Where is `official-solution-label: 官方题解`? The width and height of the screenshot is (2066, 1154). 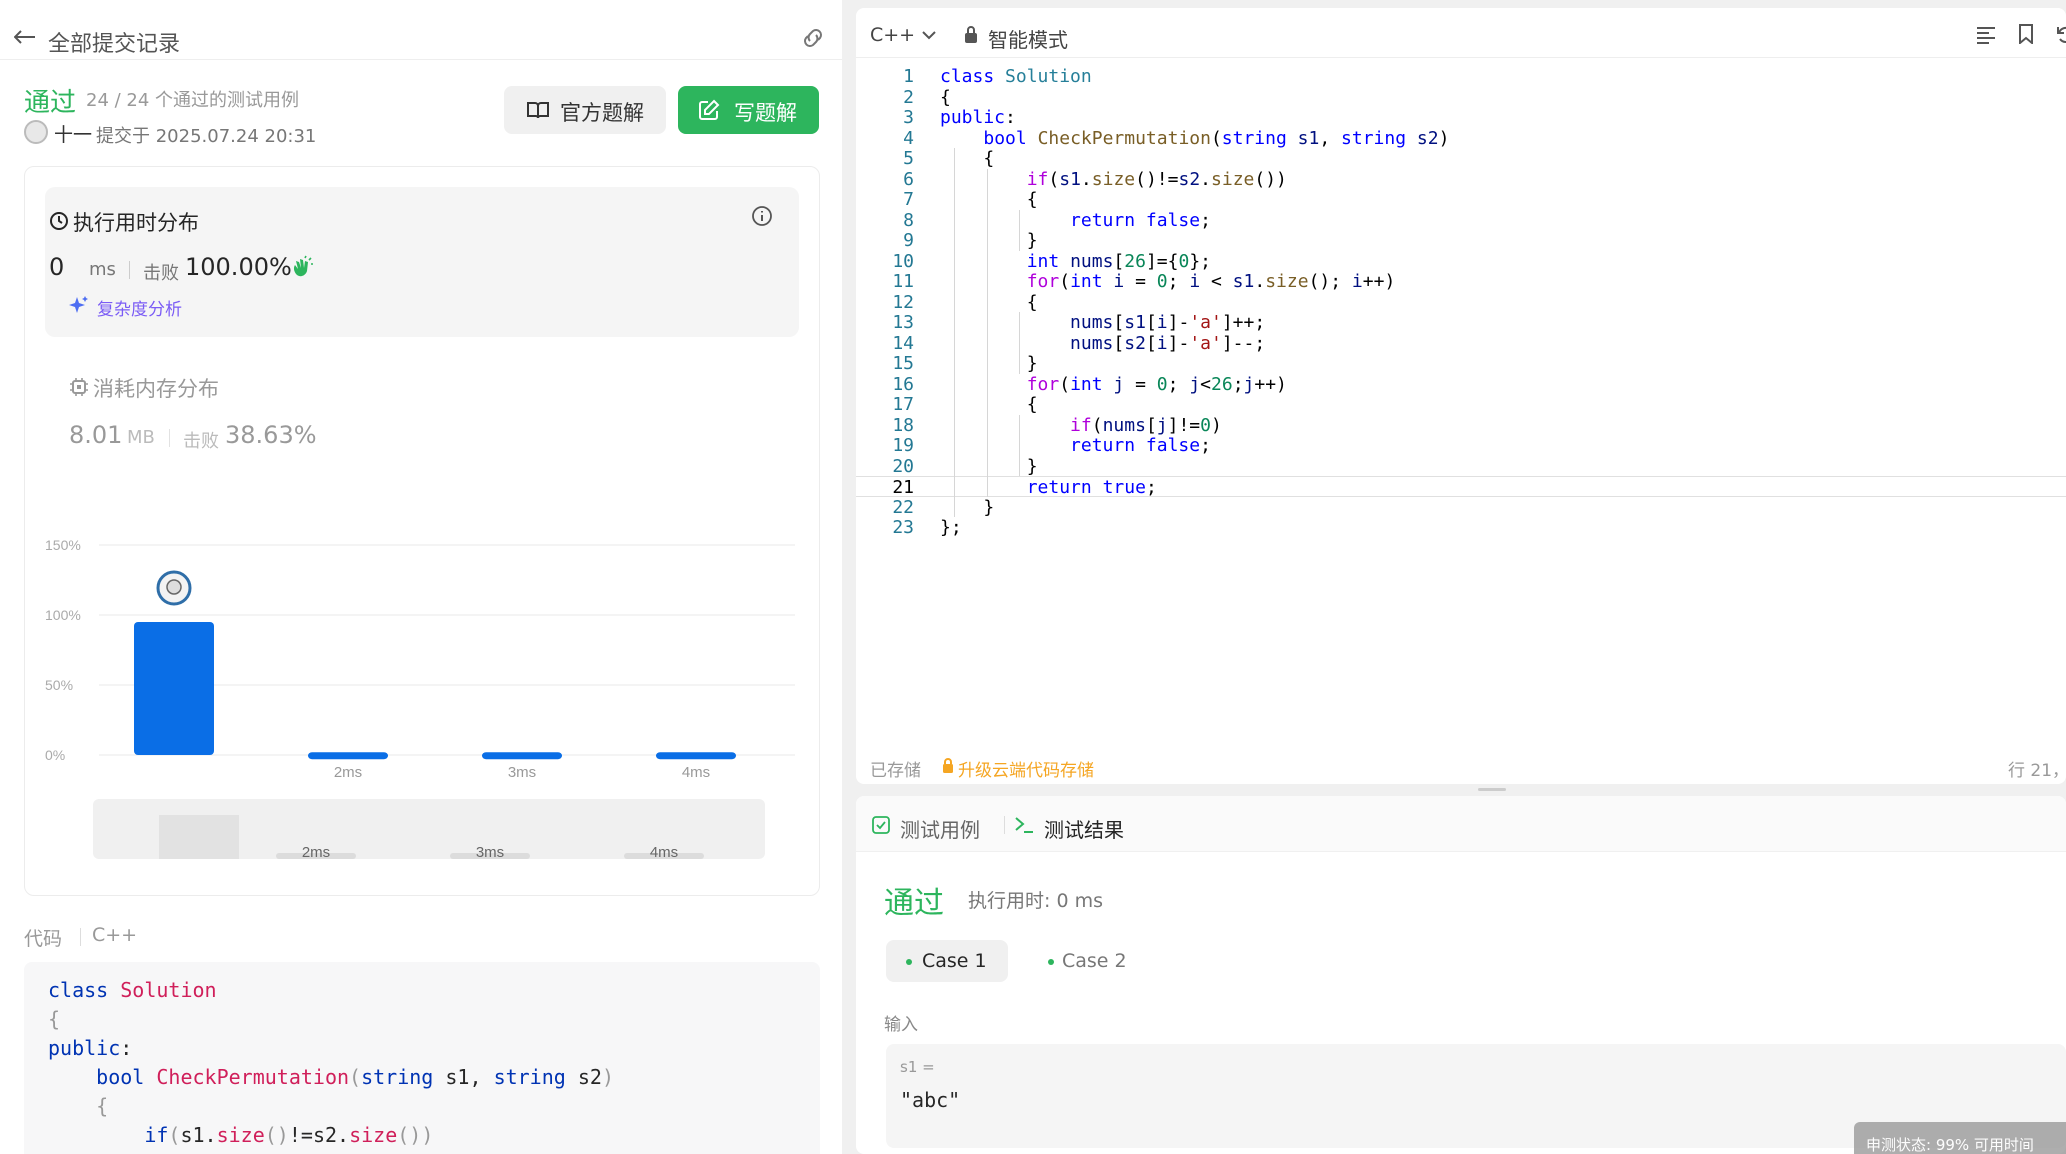 official-solution-label: 官方题解 is located at coordinates (602, 113).